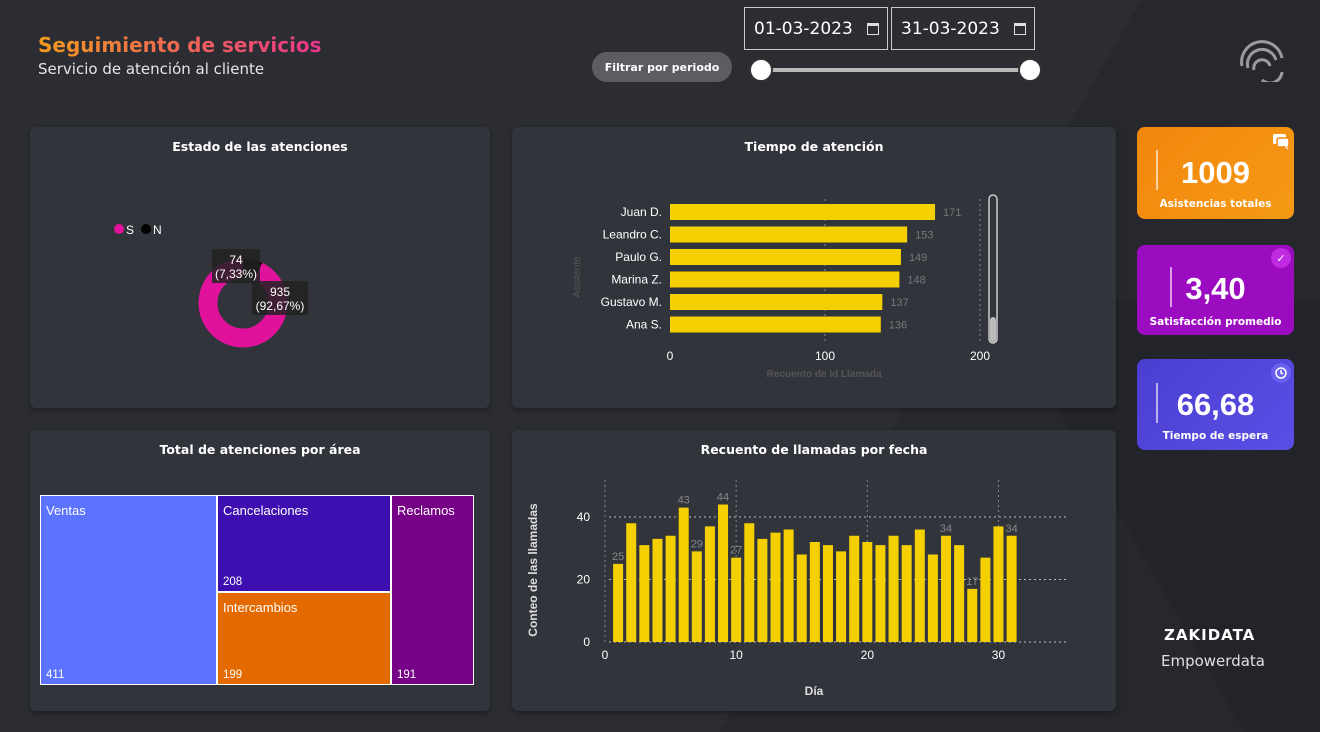 This screenshot has width=1320, height=732. Describe the element at coordinates (1215, 204) in the screenshot. I see `kpi-label: Asistencias totales` at that location.